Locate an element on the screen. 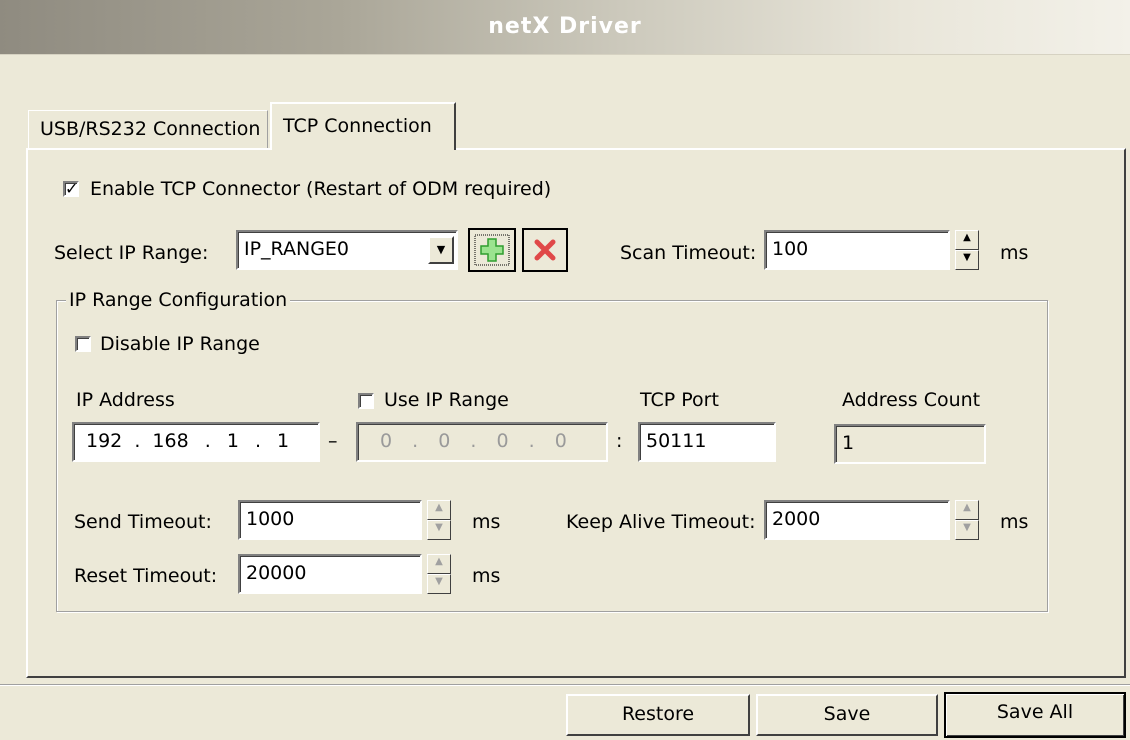 The image size is (1130, 740). reset-timeout-unit: ms is located at coordinates (486, 576).